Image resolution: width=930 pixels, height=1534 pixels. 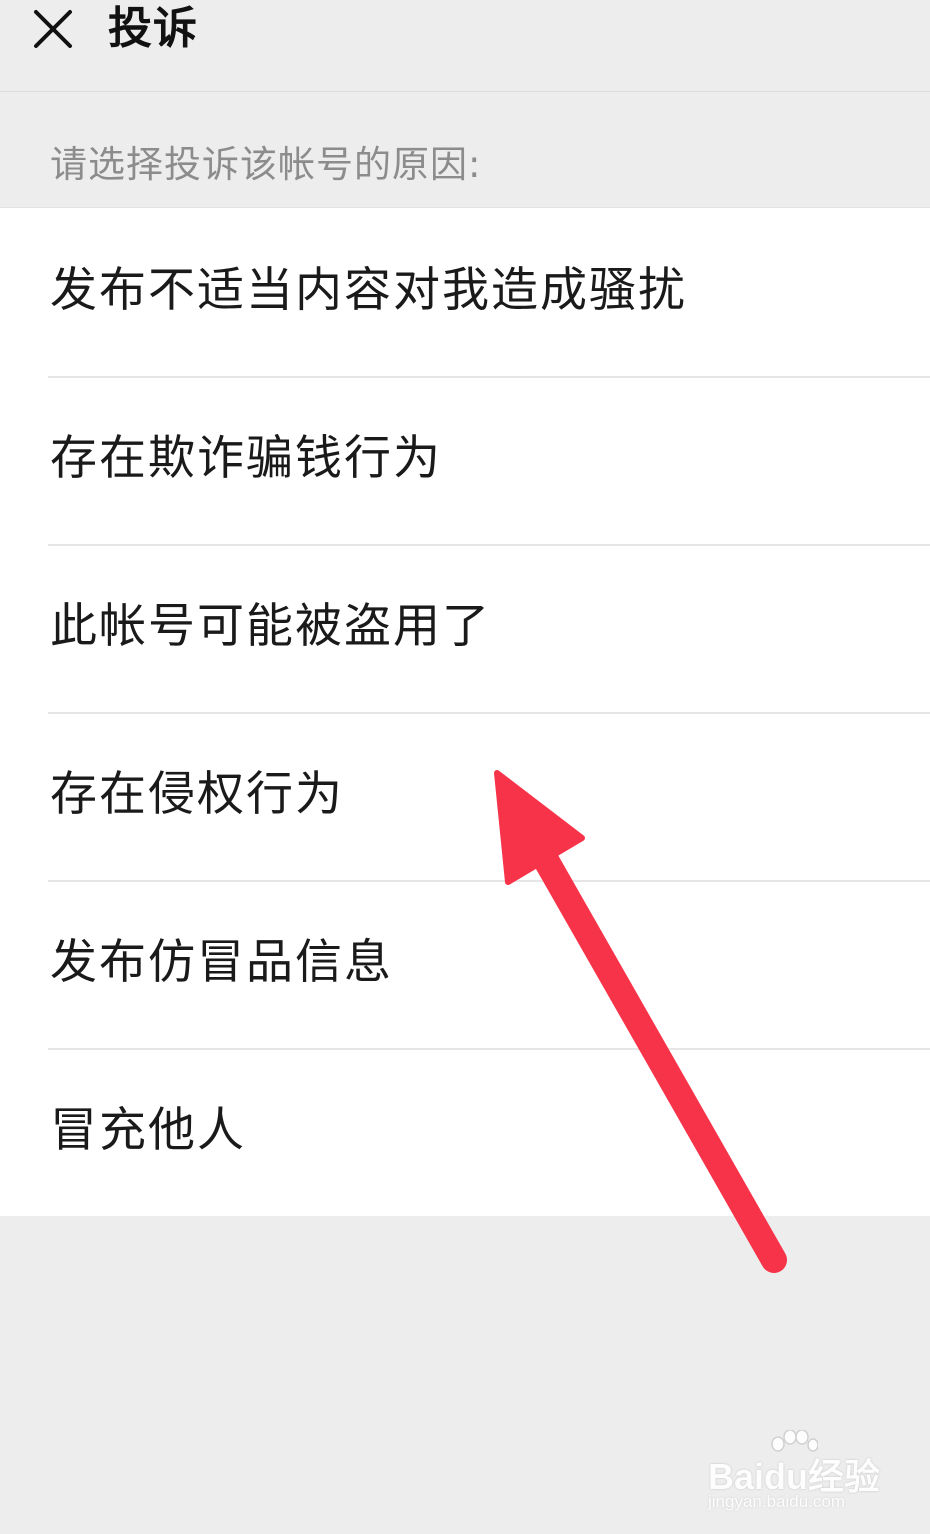 I want to click on reason-item-counterfeit: 发布仿冒品信息, so click(x=465, y=964).